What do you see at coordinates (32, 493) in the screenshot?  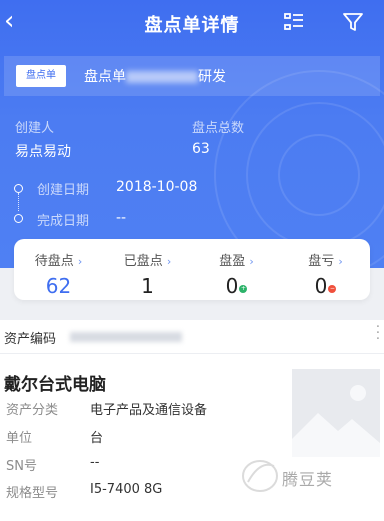 I see `field-label: 规格型号` at bounding box center [32, 493].